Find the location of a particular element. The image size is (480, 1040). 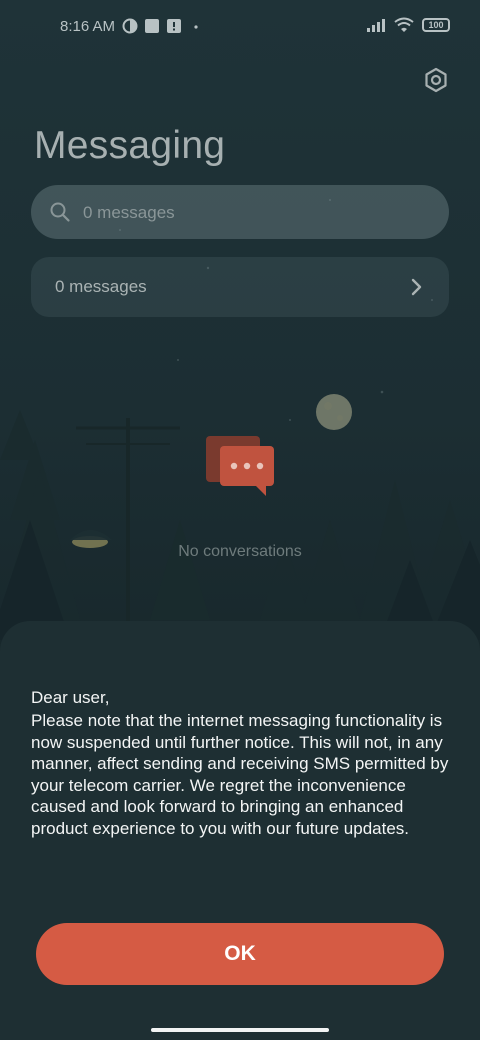

dialog-greeting: Dear user, is located at coordinates (70, 697).